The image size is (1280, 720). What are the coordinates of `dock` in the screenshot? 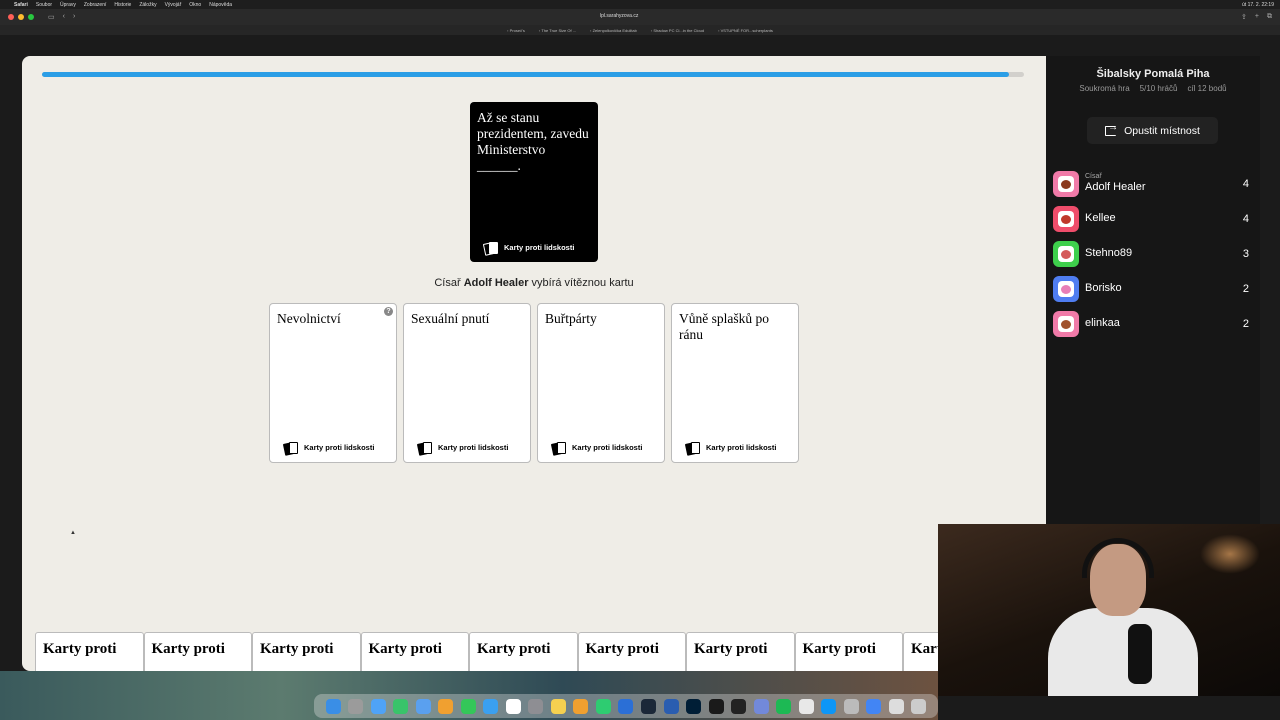 It's located at (626, 706).